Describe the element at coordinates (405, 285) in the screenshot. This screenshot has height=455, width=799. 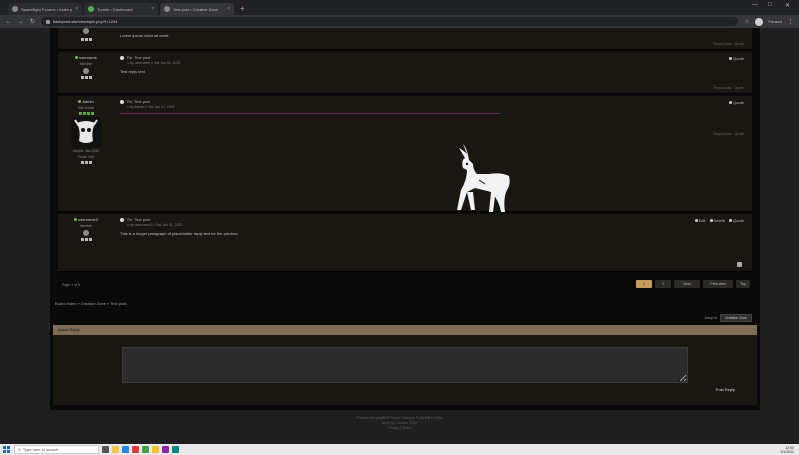
I see `pagination-bar: Page 1 of 5 1 2 Next Print view Top` at that location.